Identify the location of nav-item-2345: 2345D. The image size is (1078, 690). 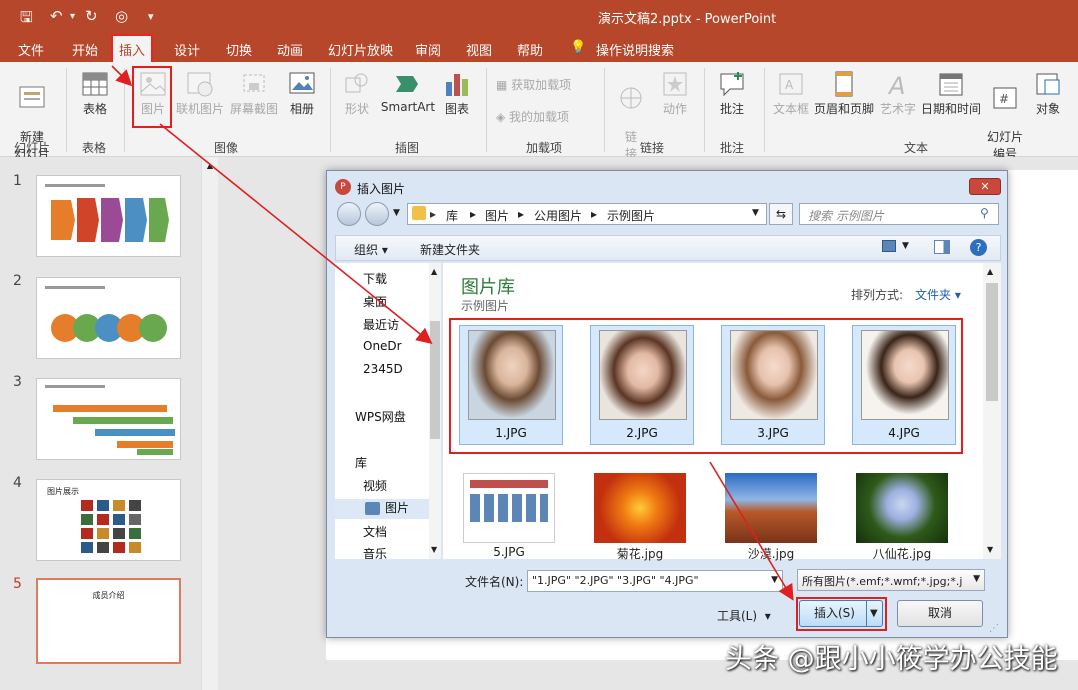
(395, 369).